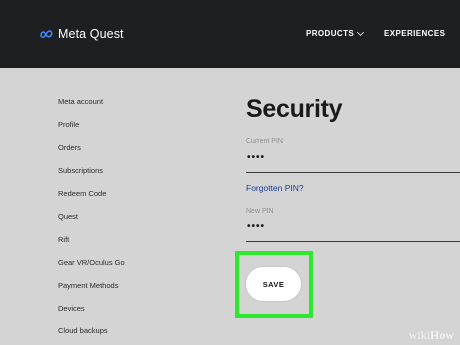 The width and height of the screenshot is (460, 345). Describe the element at coordinates (256, 227) in the screenshot. I see `new-pin-input: ••••` at that location.